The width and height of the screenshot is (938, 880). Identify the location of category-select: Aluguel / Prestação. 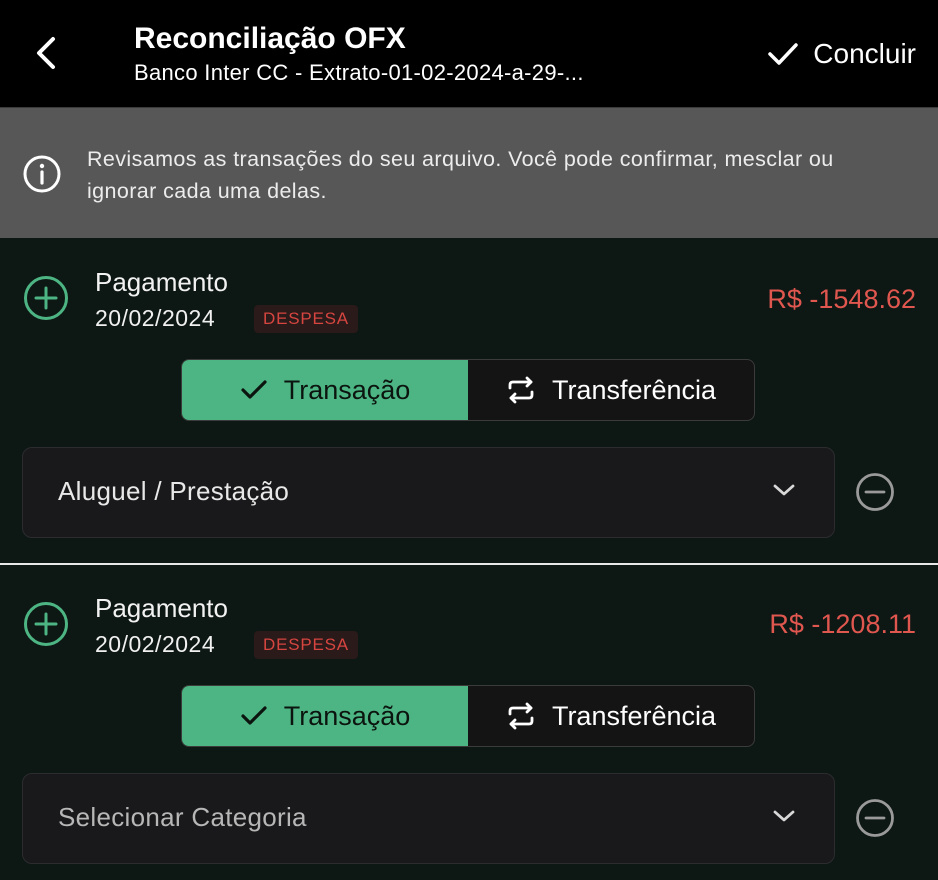
(428, 492).